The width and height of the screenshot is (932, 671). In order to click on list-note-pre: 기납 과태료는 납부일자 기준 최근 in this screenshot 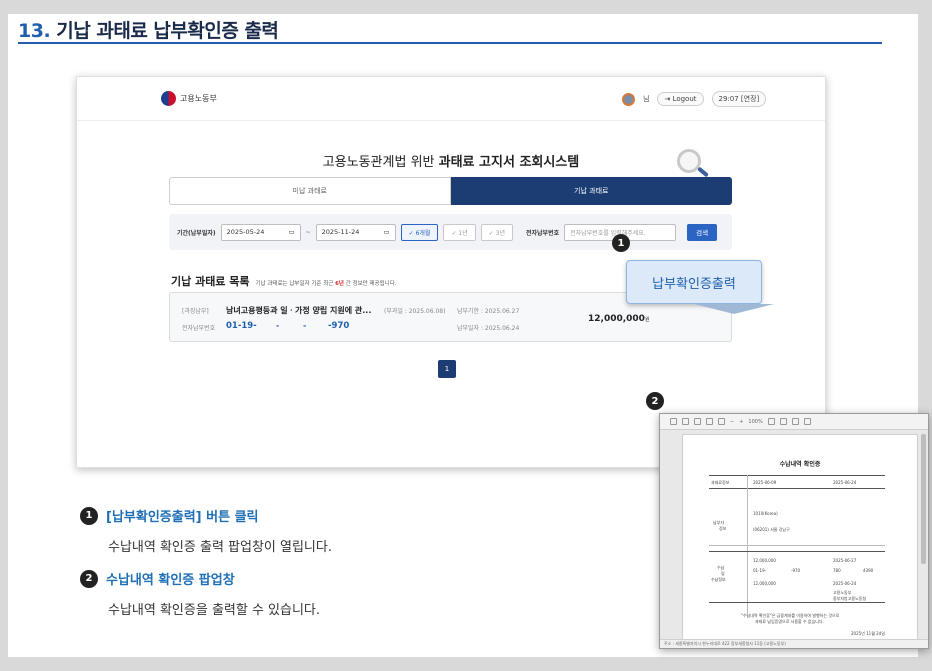, I will do `click(294, 284)`.